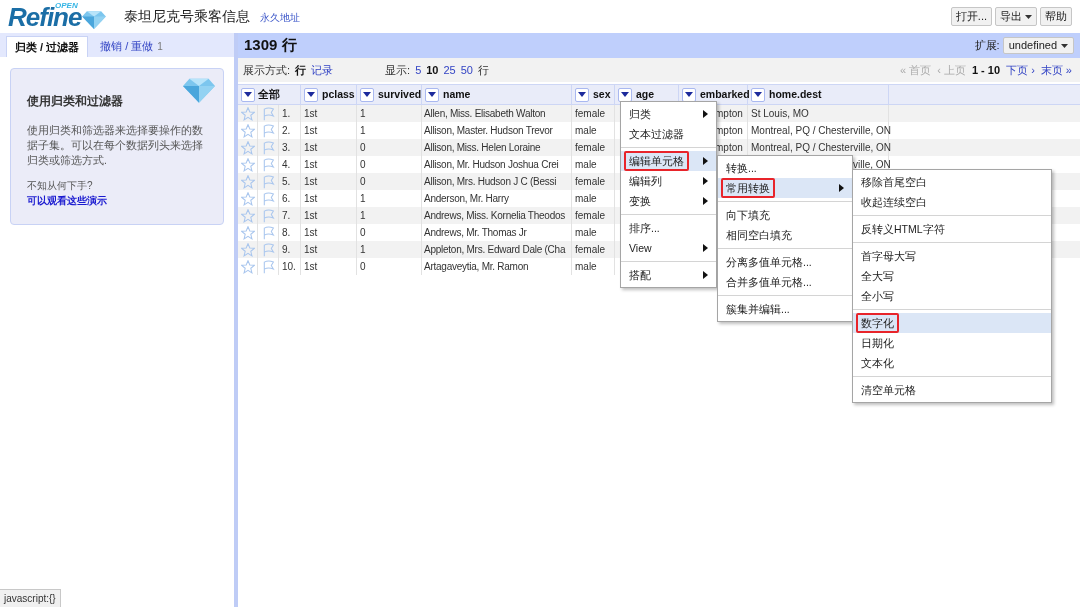  I want to click on menu-item: 首字母大写, so click(952, 256).